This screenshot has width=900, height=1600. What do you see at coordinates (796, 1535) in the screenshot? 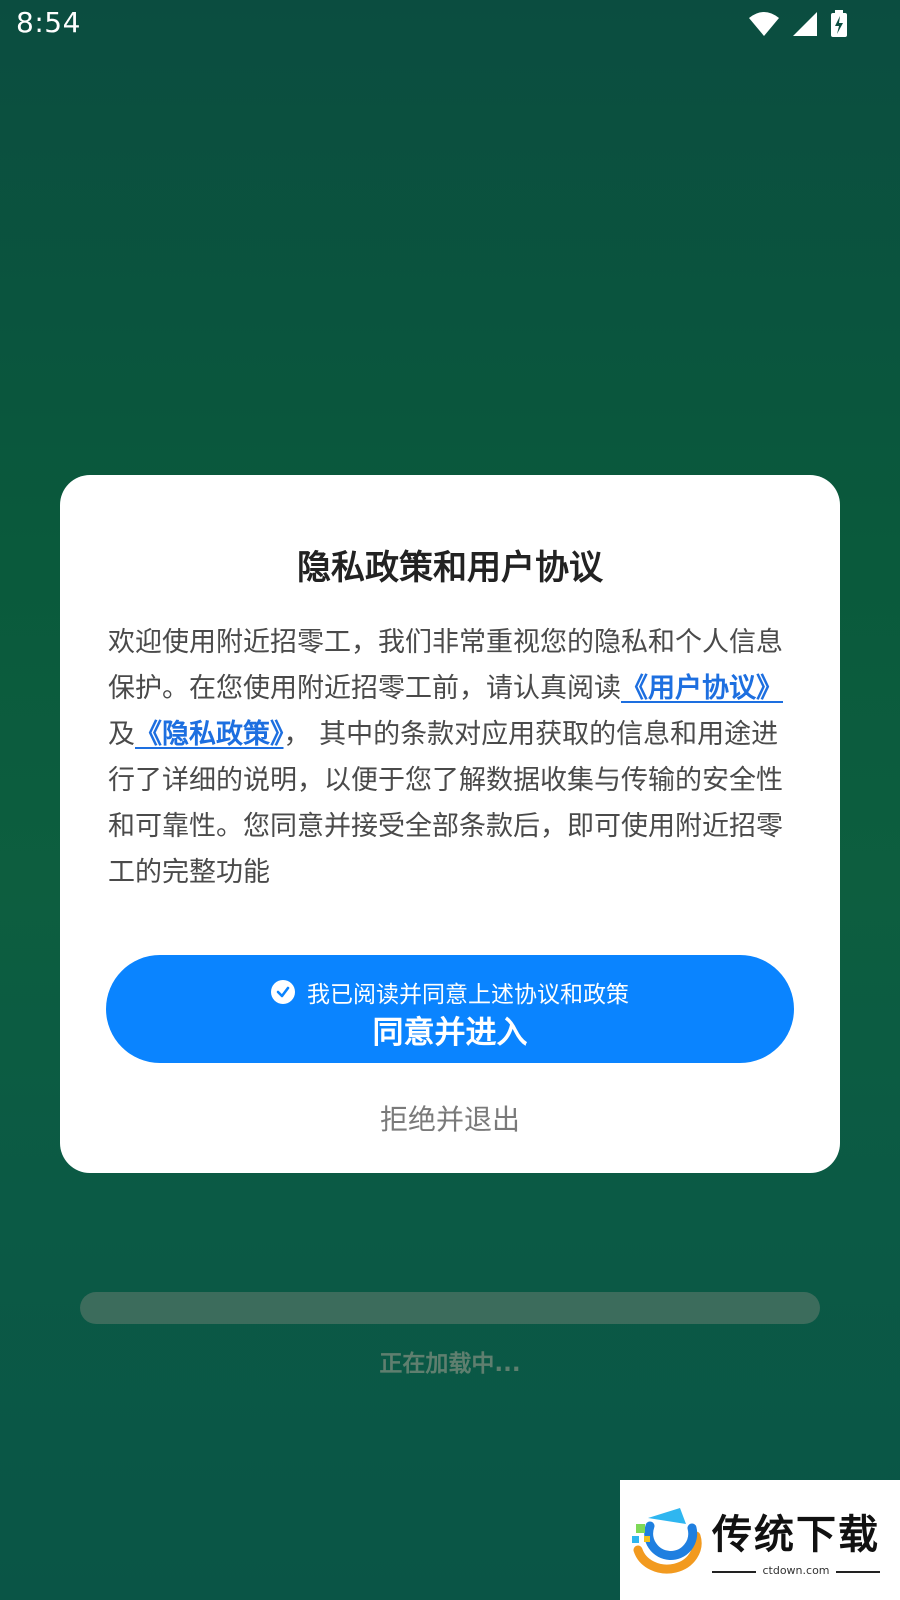
I see `watermark-title: 传统下载` at bounding box center [796, 1535].